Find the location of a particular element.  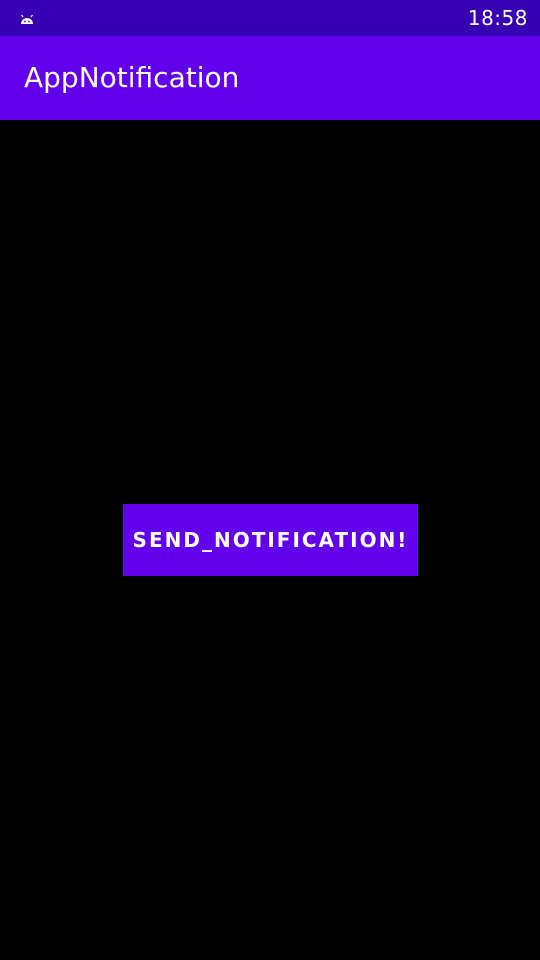

status-bar: 18:58 is located at coordinates (270, 18).